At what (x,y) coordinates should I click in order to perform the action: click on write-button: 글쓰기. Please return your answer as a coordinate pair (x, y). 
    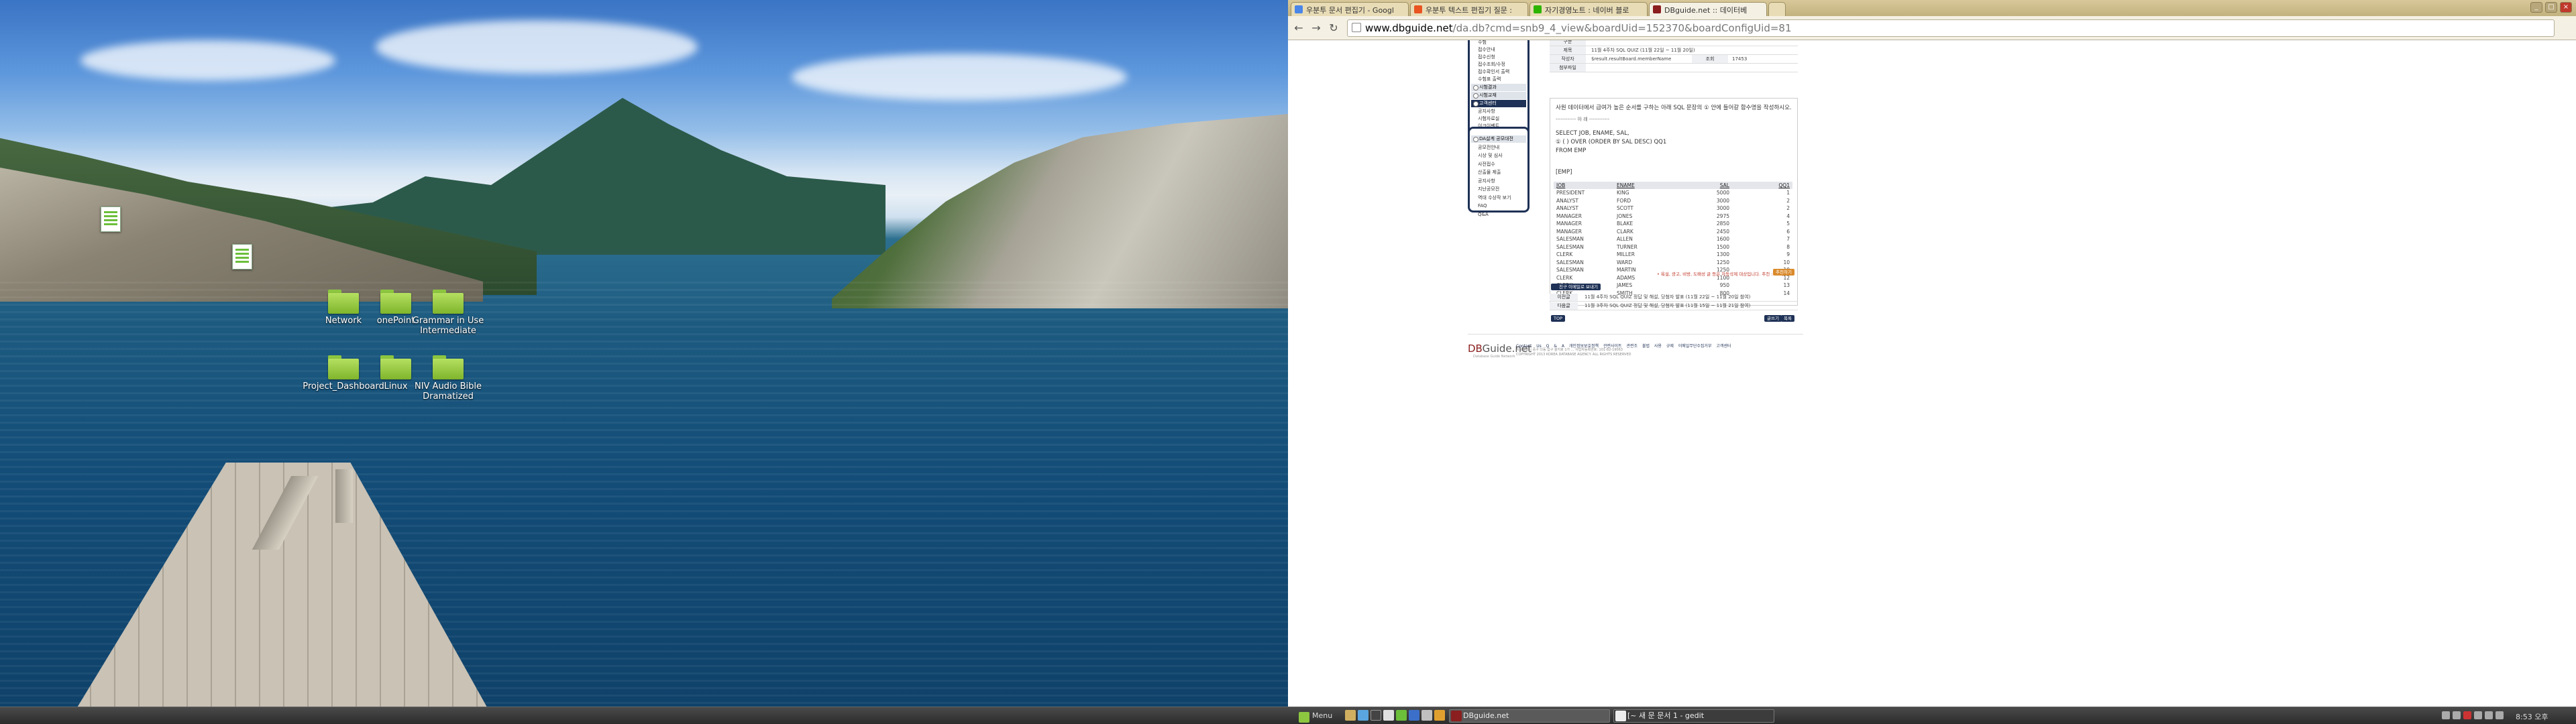
    Looking at the image, I should click on (1773, 318).